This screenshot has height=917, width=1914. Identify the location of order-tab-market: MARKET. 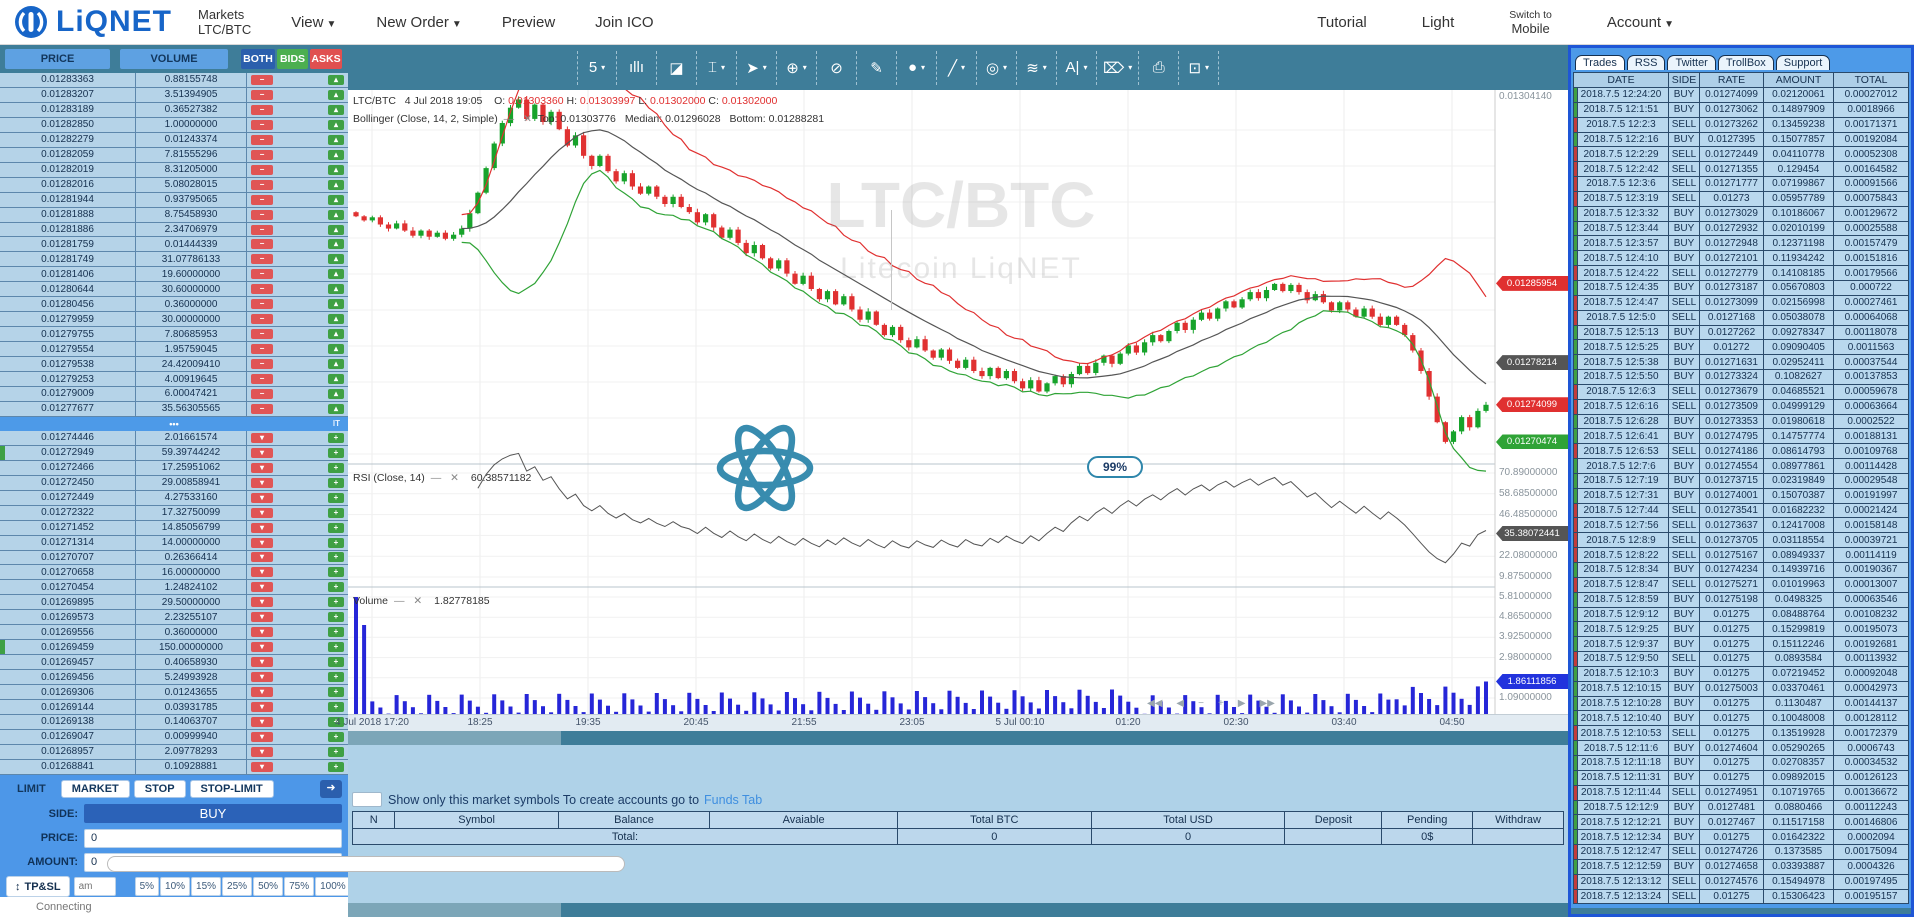
(95, 788).